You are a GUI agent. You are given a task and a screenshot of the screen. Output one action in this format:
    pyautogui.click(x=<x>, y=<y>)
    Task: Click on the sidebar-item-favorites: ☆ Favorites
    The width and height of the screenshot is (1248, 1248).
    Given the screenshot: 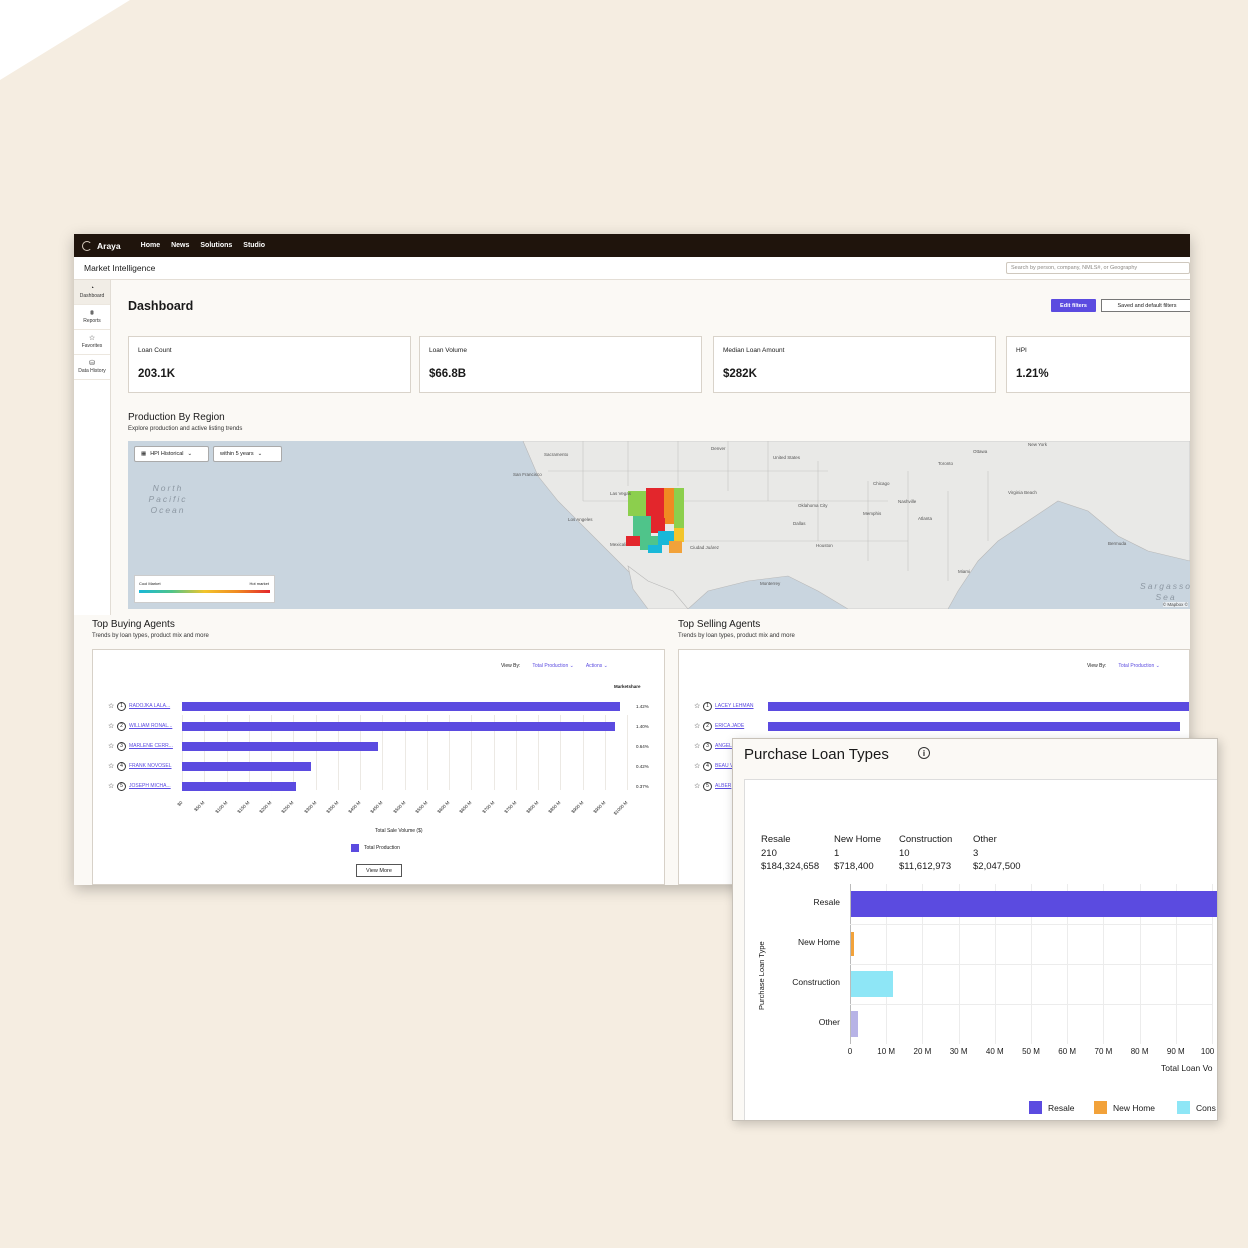 What is the action you would take?
    pyautogui.click(x=92, y=342)
    